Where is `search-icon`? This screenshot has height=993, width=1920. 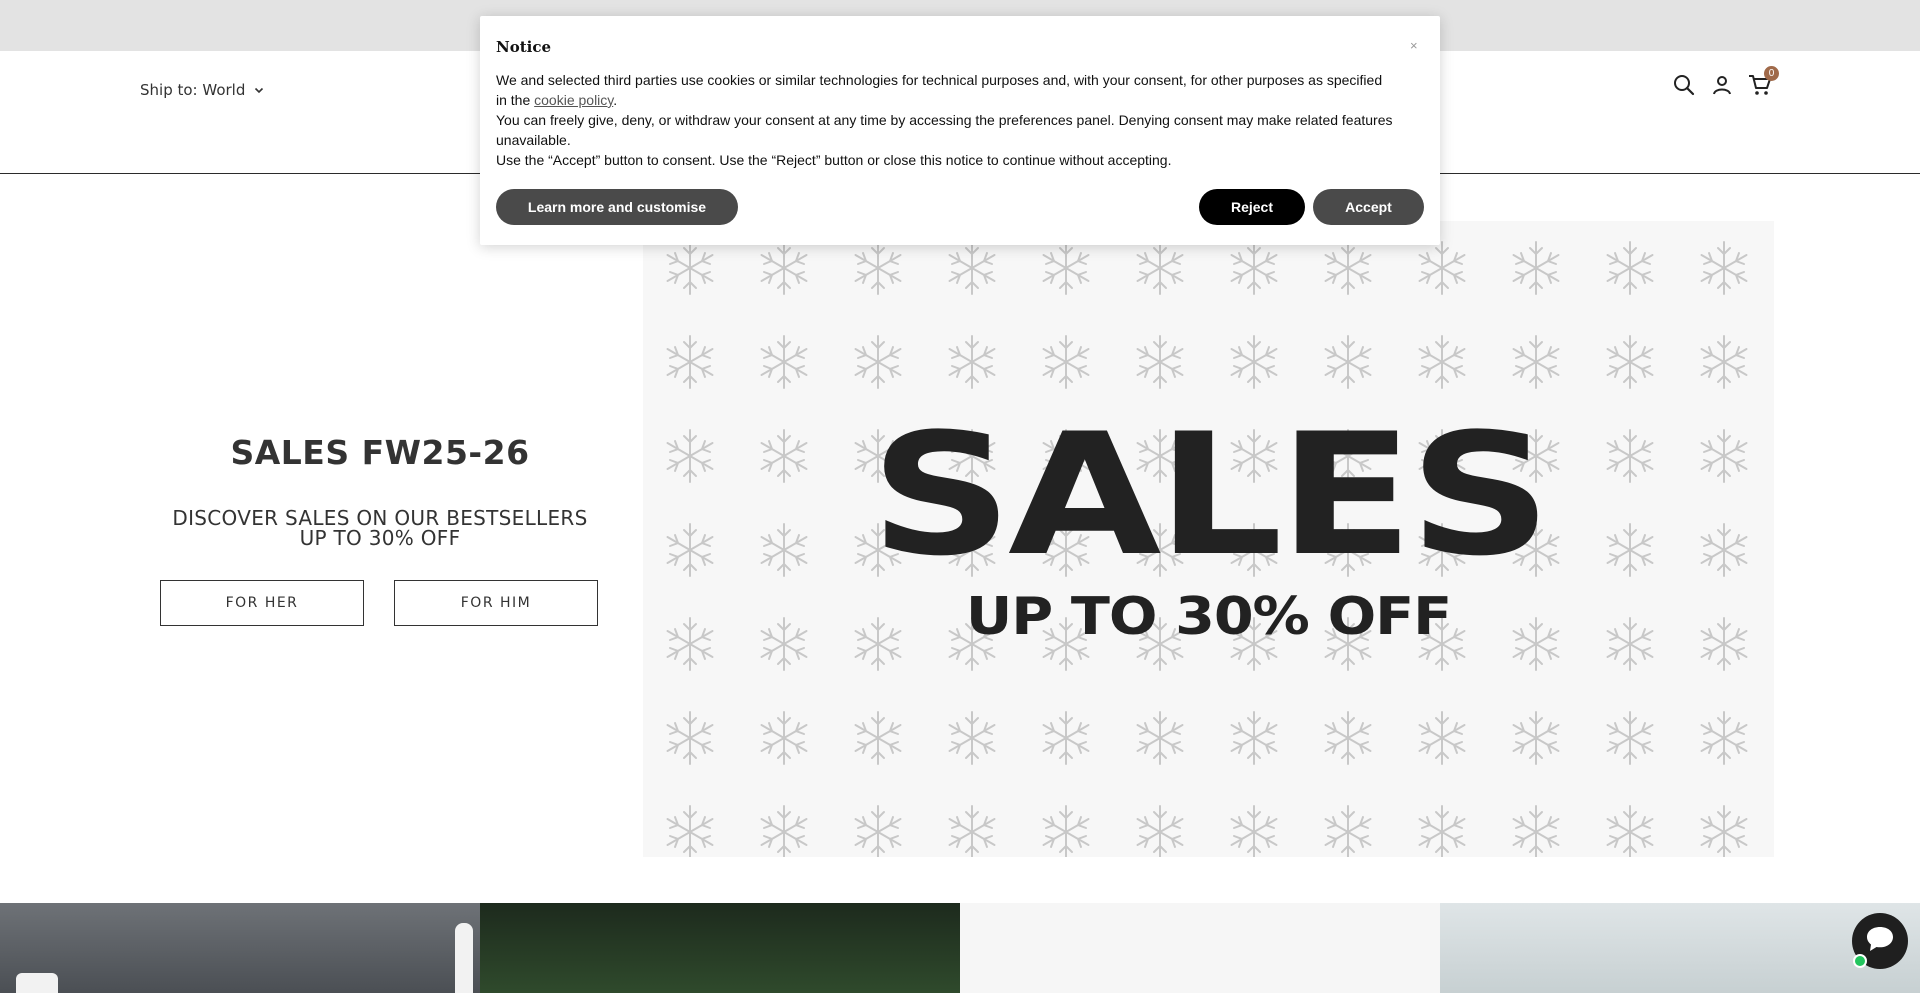 search-icon is located at coordinates (1684, 85).